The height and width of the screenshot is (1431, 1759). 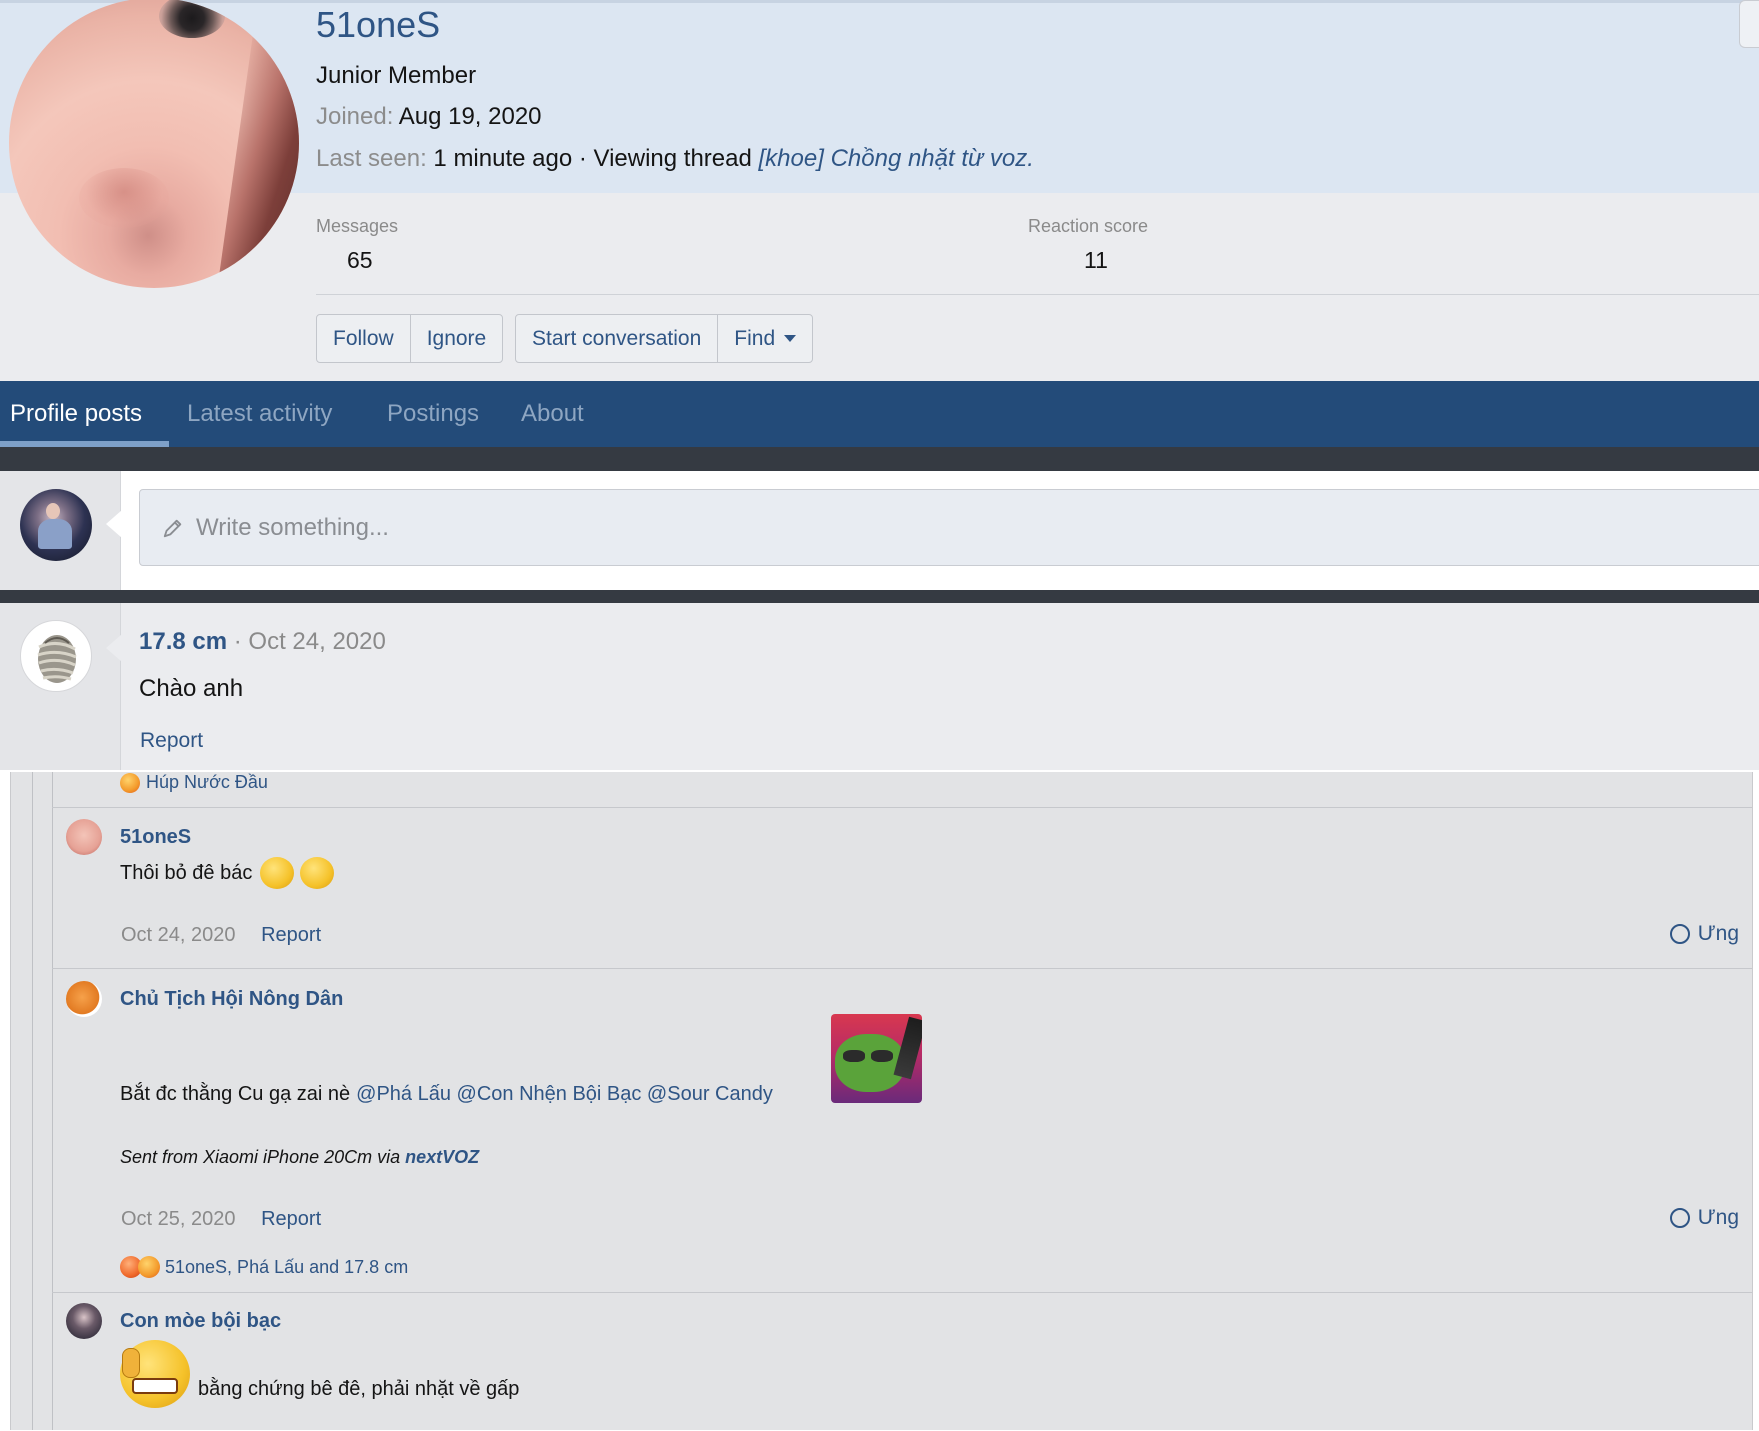 I want to click on user-title: Junior Member, so click(x=396, y=75).